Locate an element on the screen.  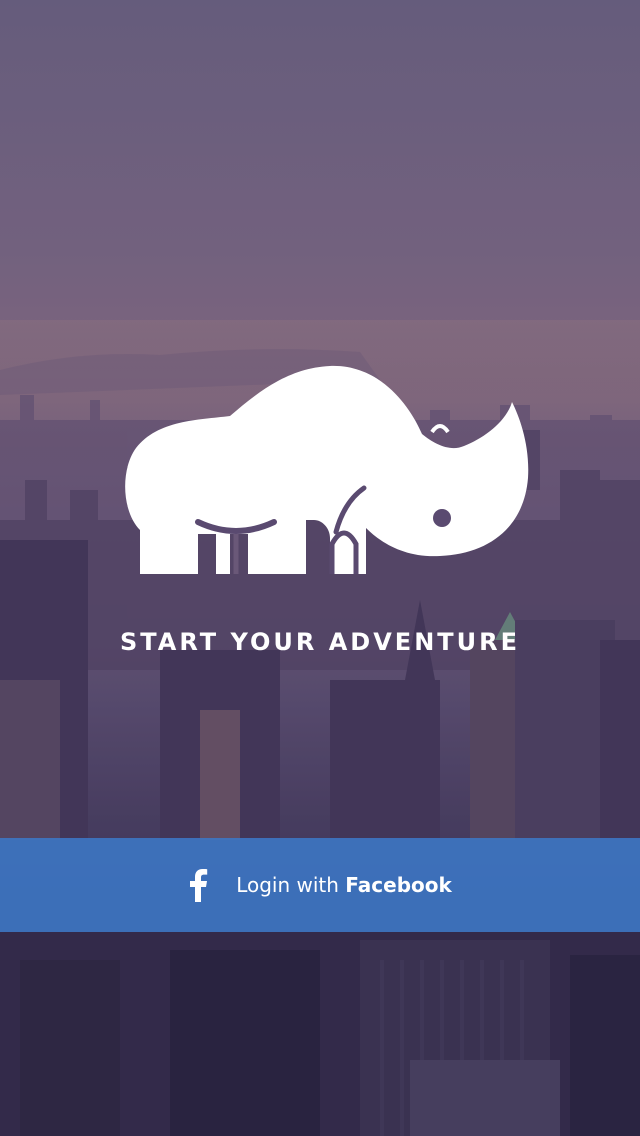
facebook-login-button: Login with Facebook is located at coordinates (320, 885).